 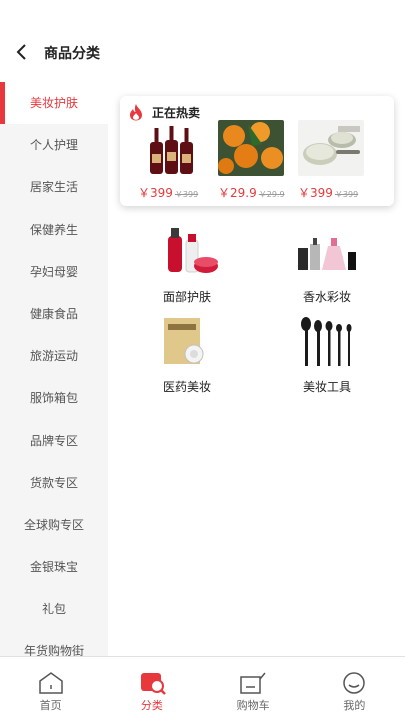 What do you see at coordinates (54, 103) in the screenshot?
I see `sidebar-item-beauty-skincare: 美妆护肤` at bounding box center [54, 103].